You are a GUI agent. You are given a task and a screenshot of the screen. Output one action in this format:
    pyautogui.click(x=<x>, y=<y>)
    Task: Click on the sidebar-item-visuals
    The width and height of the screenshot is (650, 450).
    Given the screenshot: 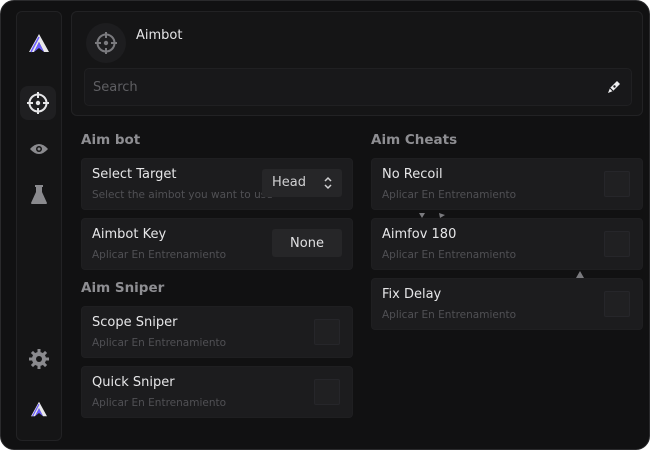 What is the action you would take?
    pyautogui.click(x=39, y=149)
    